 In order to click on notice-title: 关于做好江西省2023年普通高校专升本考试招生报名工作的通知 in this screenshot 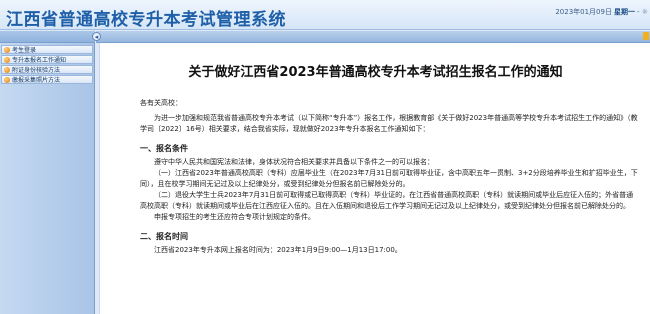, I will do `click(375, 72)`.